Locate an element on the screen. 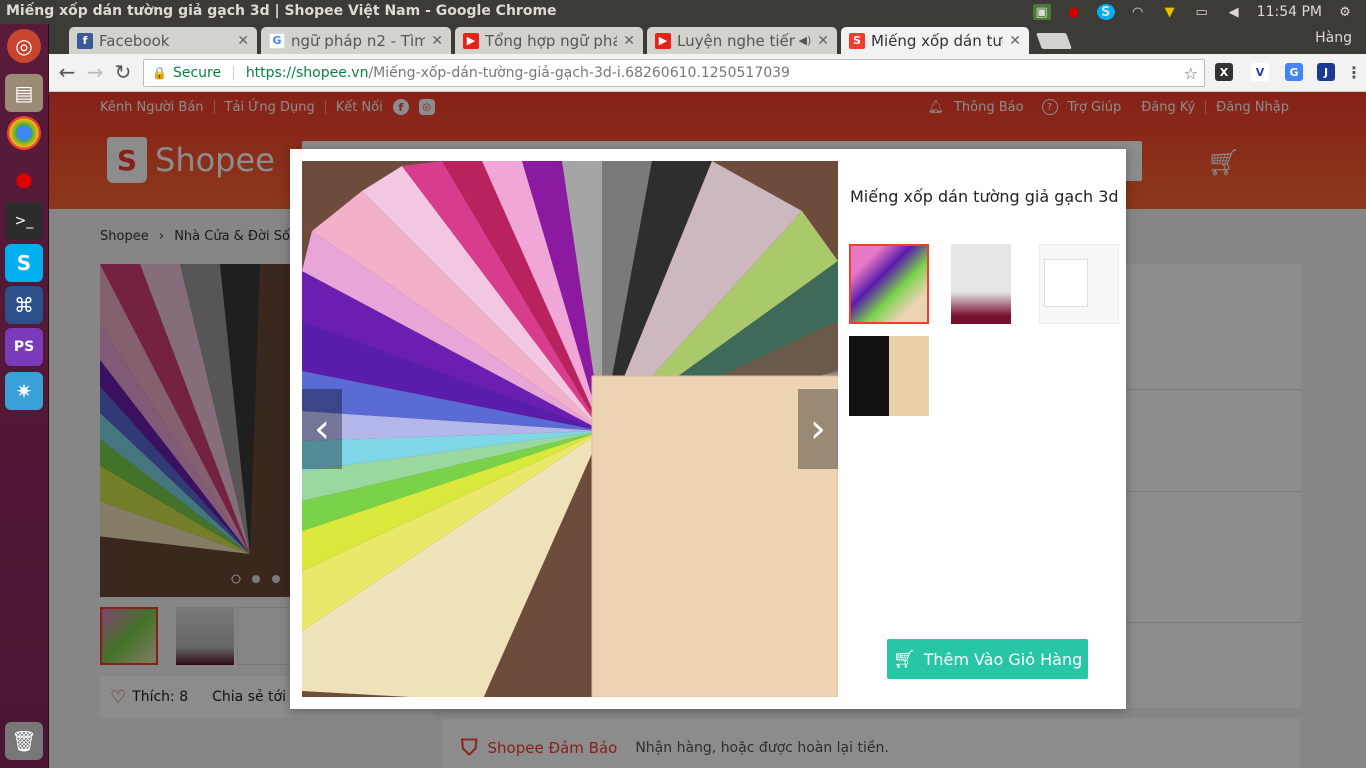  tab-facebook: f Facebook ✕ is located at coordinates (163, 40).